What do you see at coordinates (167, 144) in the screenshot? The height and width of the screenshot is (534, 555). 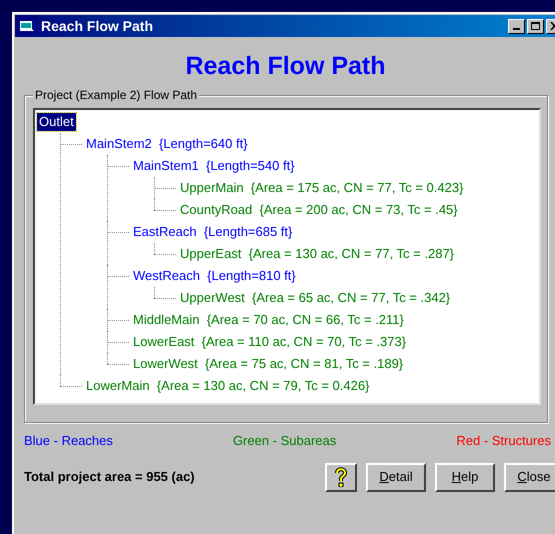 I see `tree-item: MainStem2 {Length=640 ft}` at bounding box center [167, 144].